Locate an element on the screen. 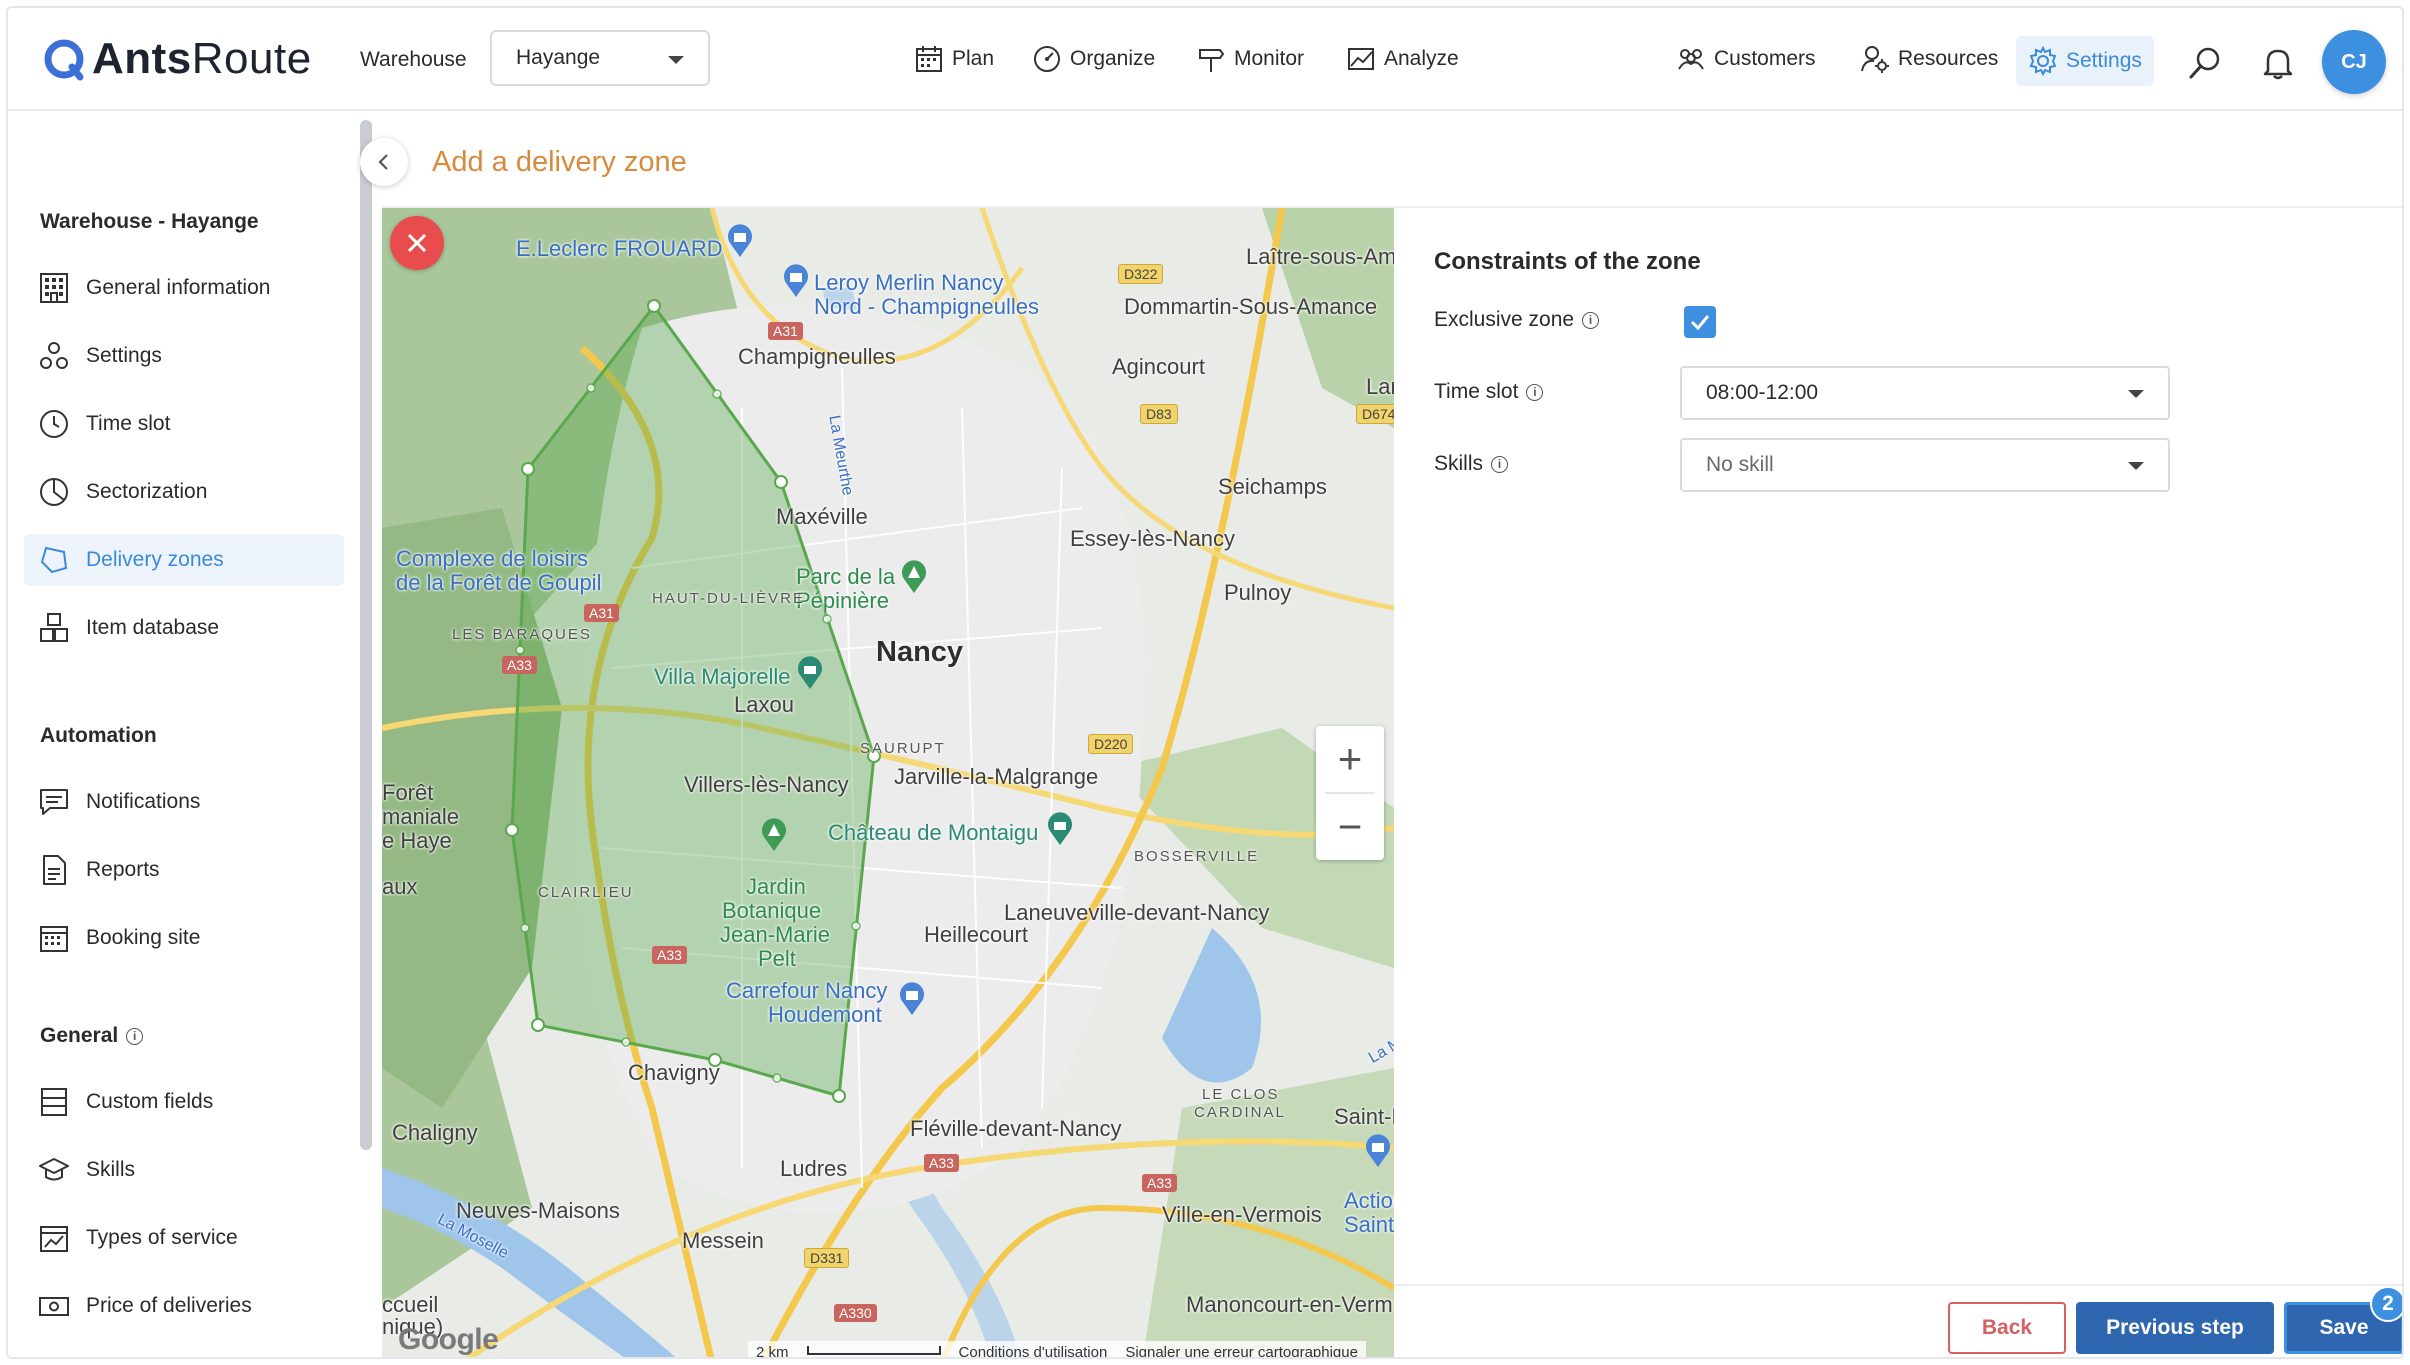  map-label: de la Forêt de Goupil is located at coordinates (499, 582).